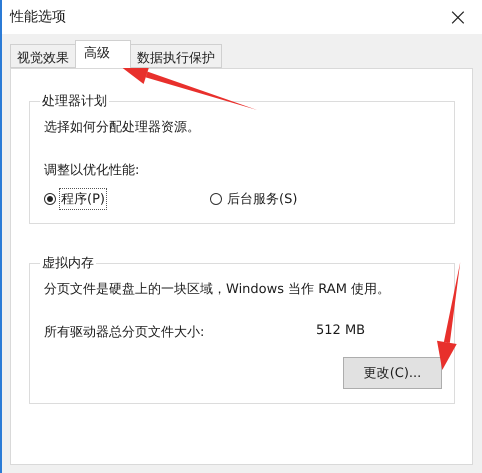 The image size is (482, 473). I want to click on group-title: 处理器计划, so click(74, 101).